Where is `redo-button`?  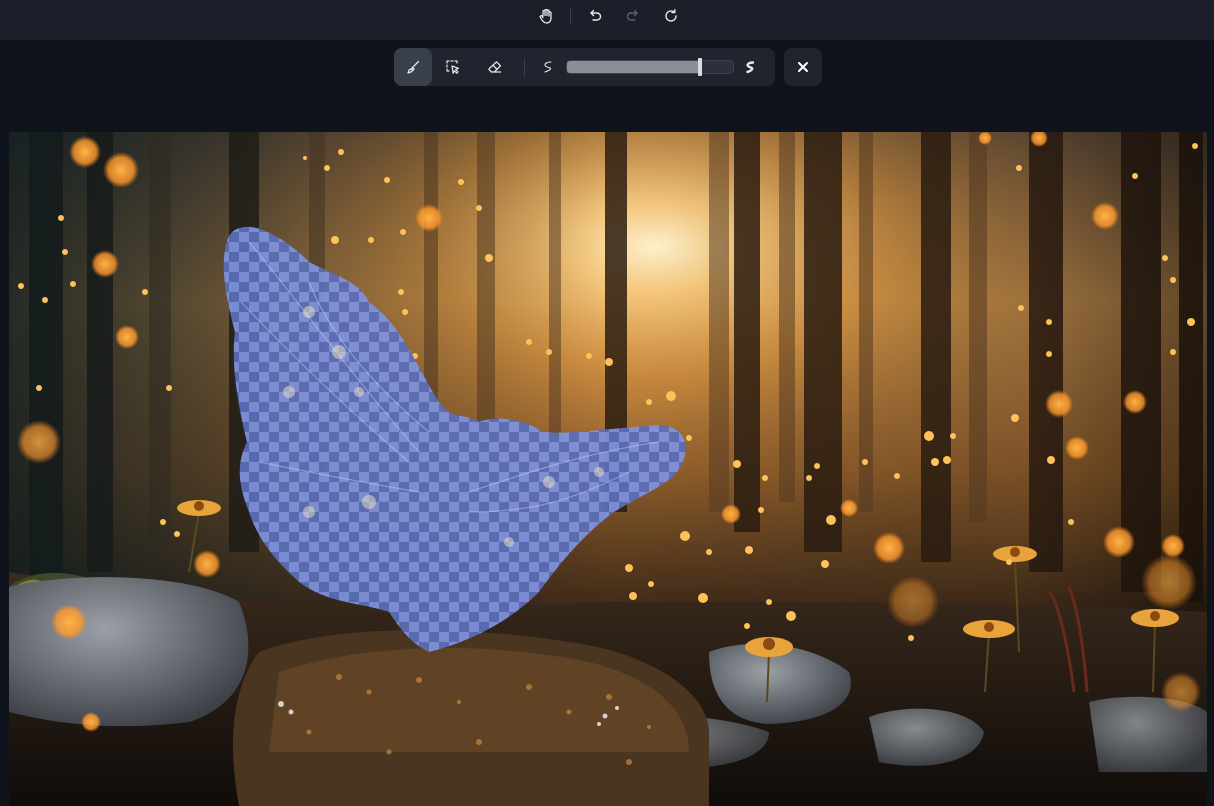
redo-button is located at coordinates (633, 16).